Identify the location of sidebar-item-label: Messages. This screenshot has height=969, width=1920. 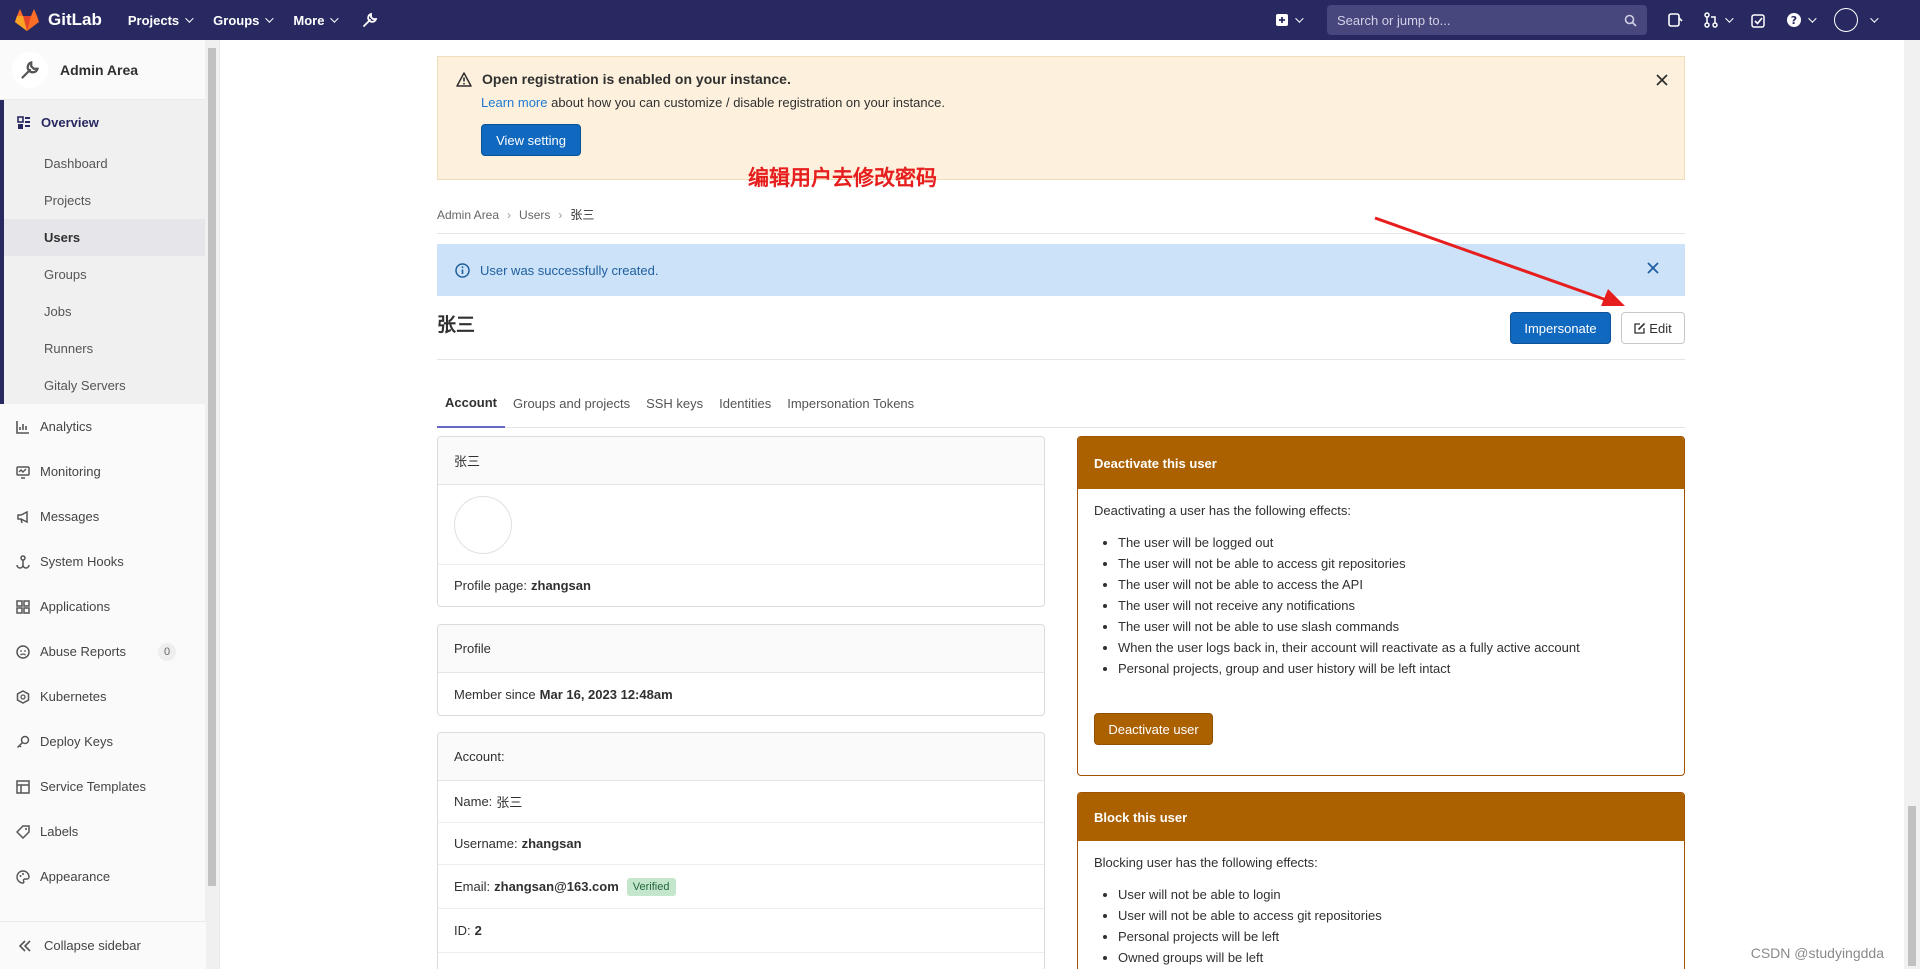
(70, 516).